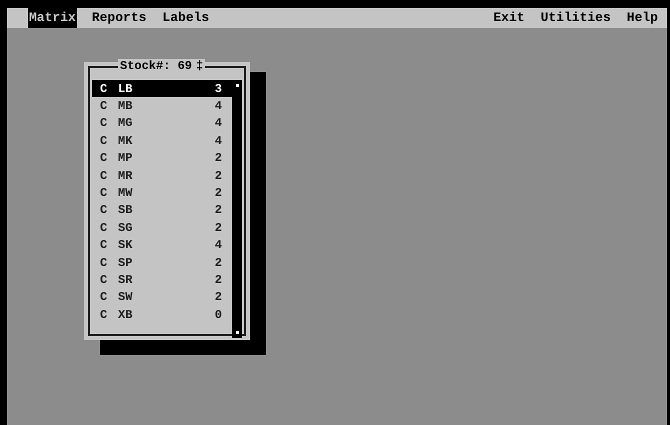  I want to click on menu-item: Help, so click(642, 18).